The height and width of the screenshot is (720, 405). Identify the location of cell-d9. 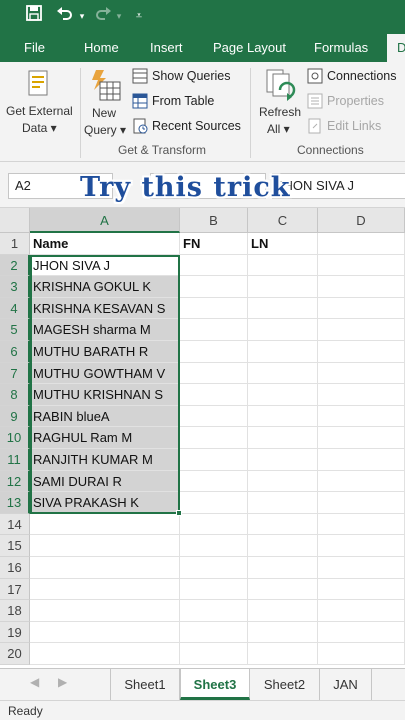
(361, 416).